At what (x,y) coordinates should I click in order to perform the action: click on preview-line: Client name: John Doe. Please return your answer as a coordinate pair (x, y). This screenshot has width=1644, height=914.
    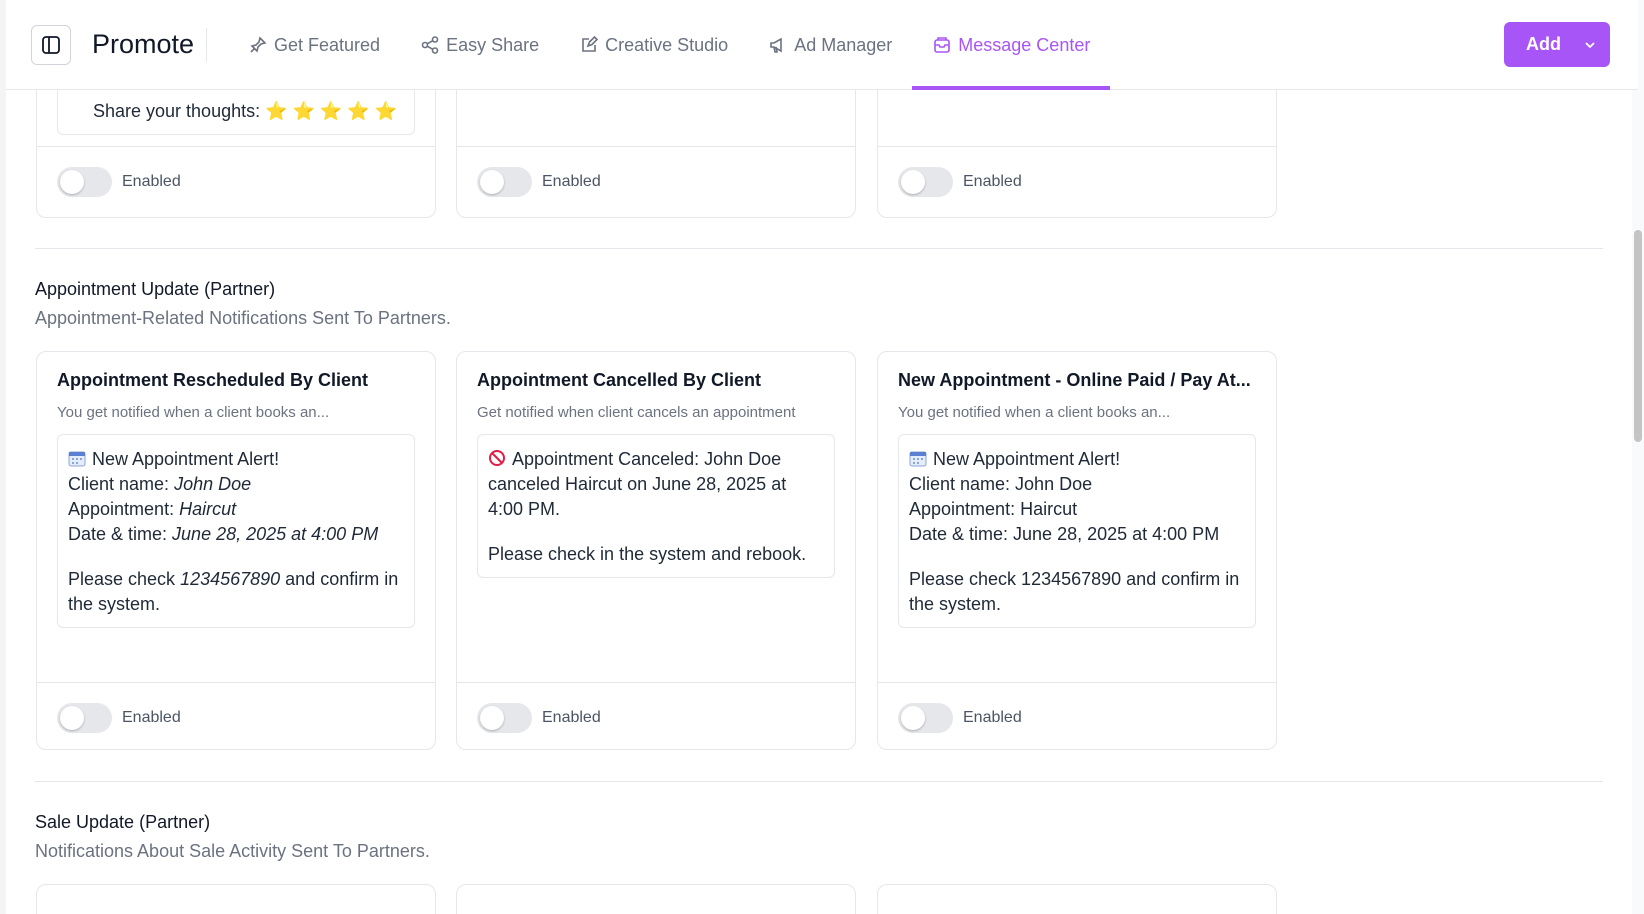
    Looking at the image, I should click on (1001, 484).